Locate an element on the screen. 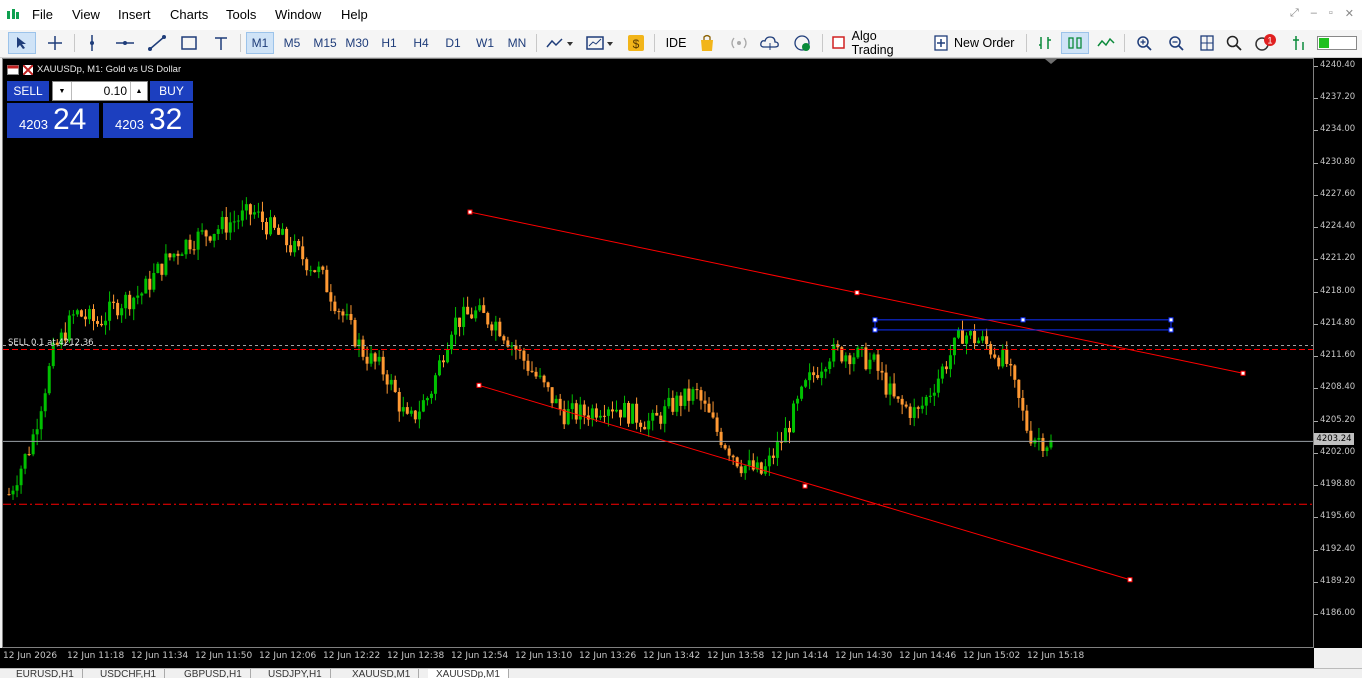 This screenshot has height=678, width=1362. one-click-trading-panel: SELL ▼ 0.10 ▲ BUY 4203 24 4203 32 is located at coordinates (100, 109).